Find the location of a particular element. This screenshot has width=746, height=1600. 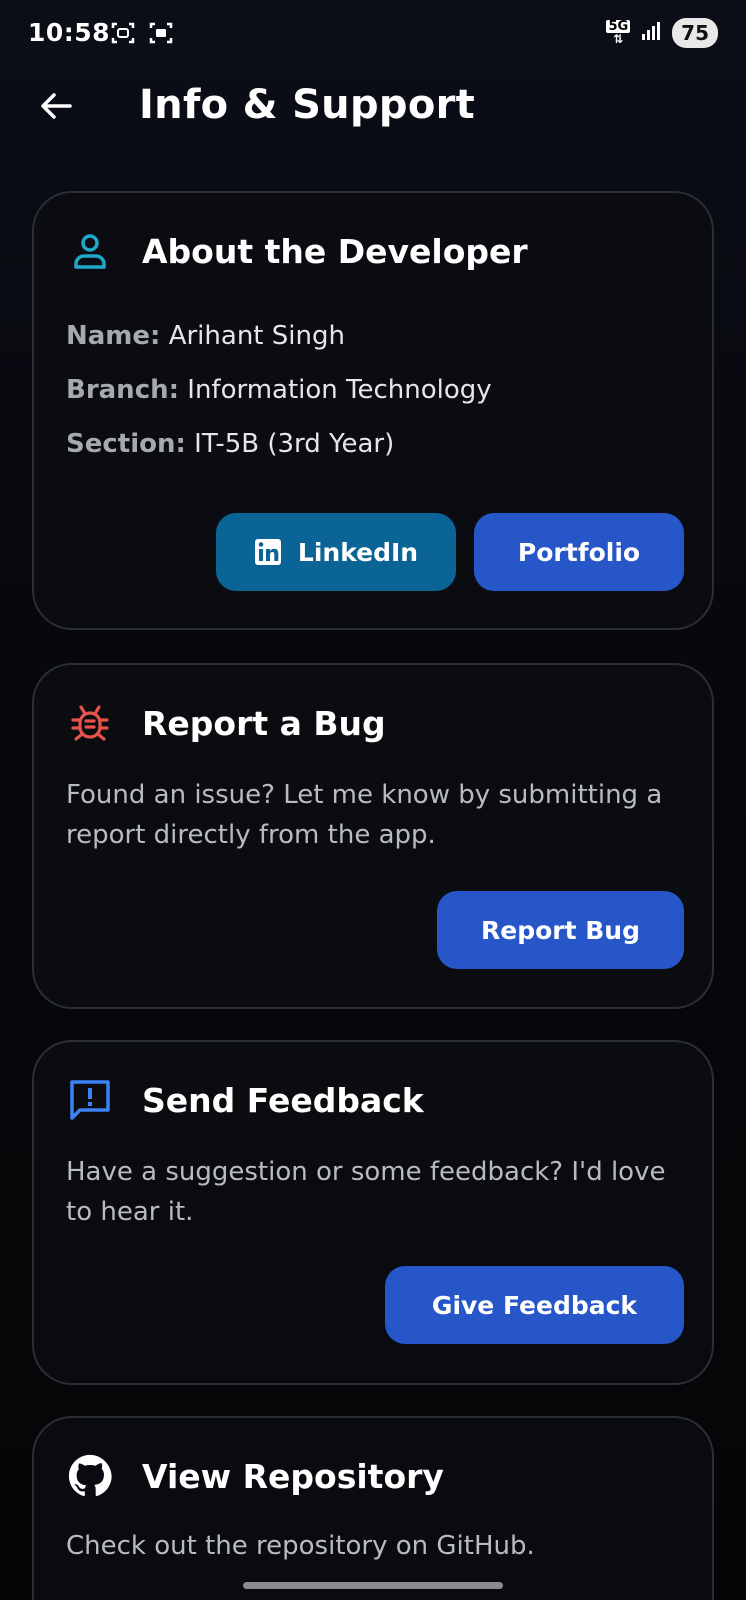

card-title: Report a Bug is located at coordinates (264, 723).